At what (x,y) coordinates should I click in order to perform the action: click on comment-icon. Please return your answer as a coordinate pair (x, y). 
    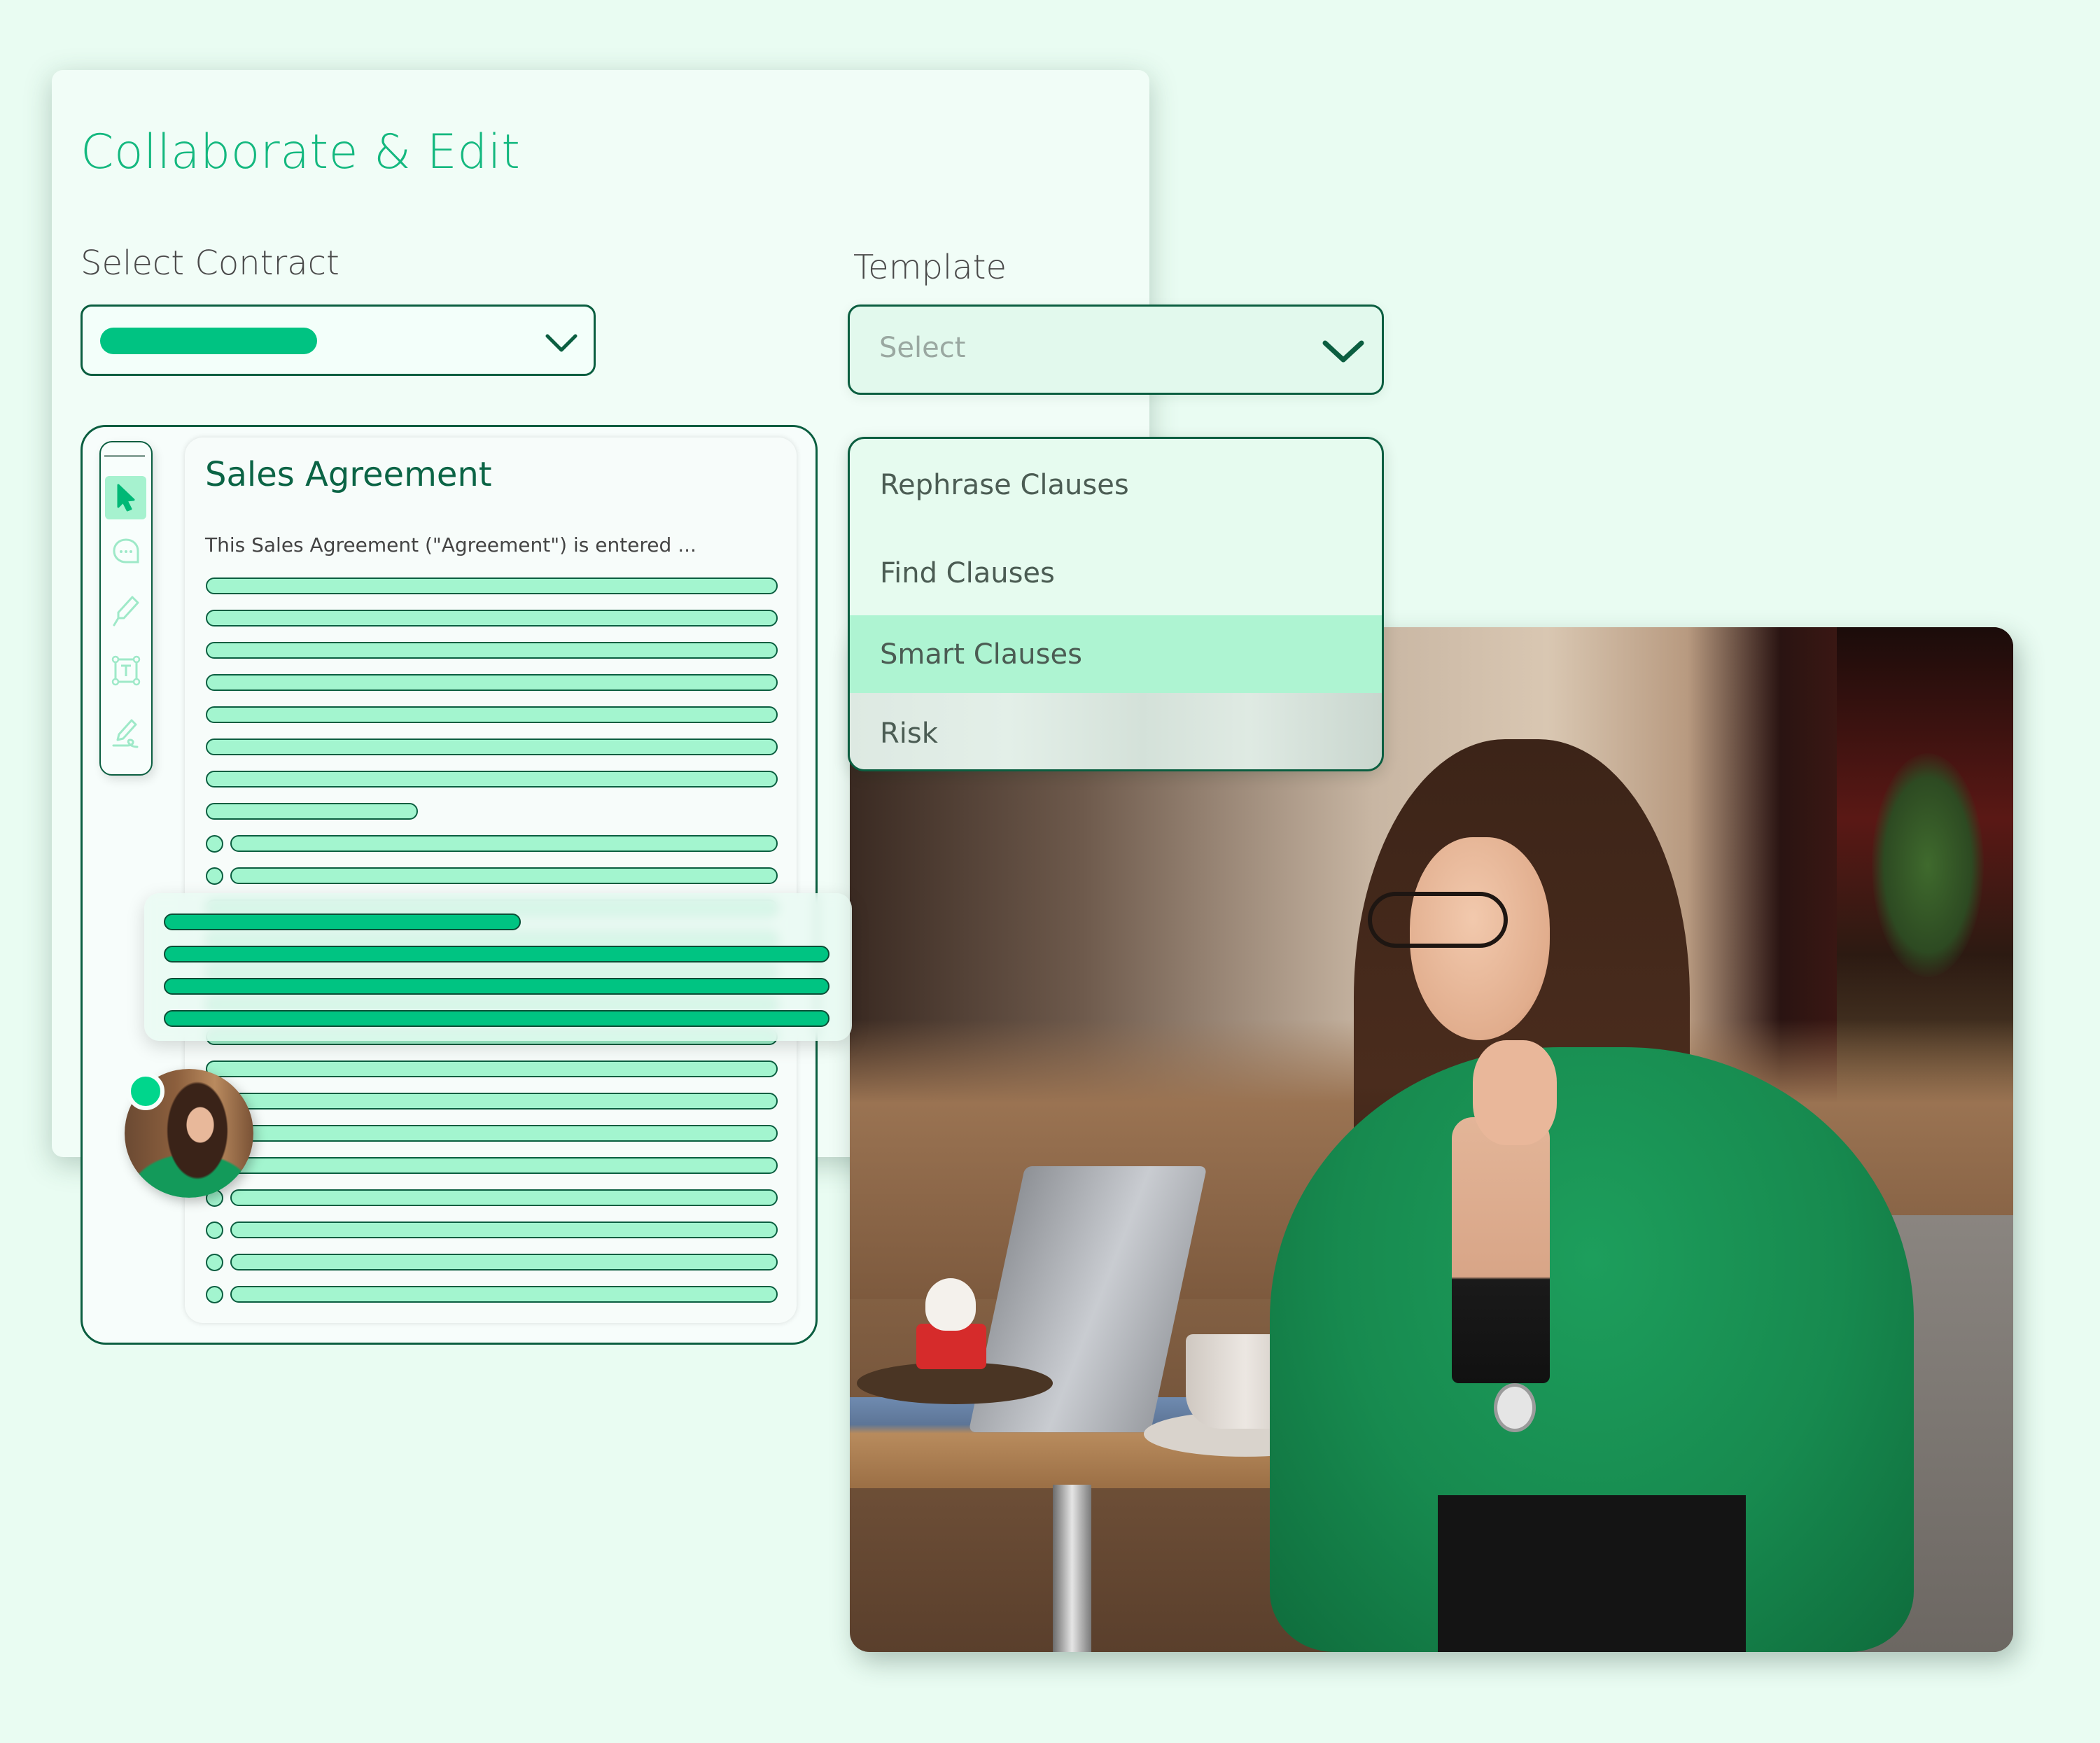
    Looking at the image, I should click on (125, 551).